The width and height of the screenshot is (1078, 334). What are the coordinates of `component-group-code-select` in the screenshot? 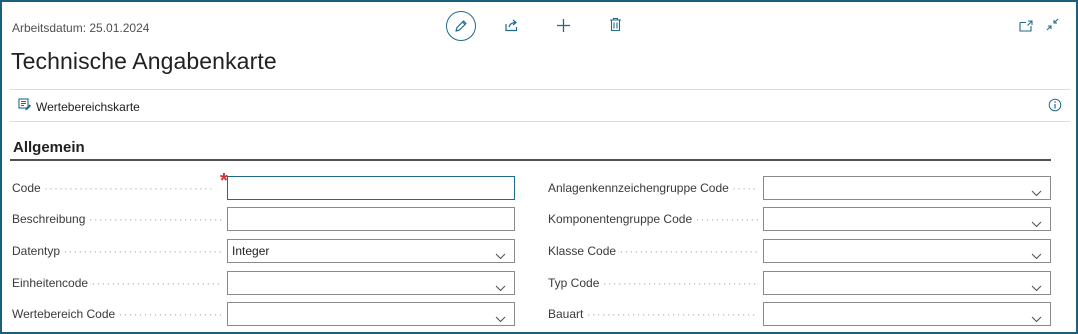 It's located at (907, 219).